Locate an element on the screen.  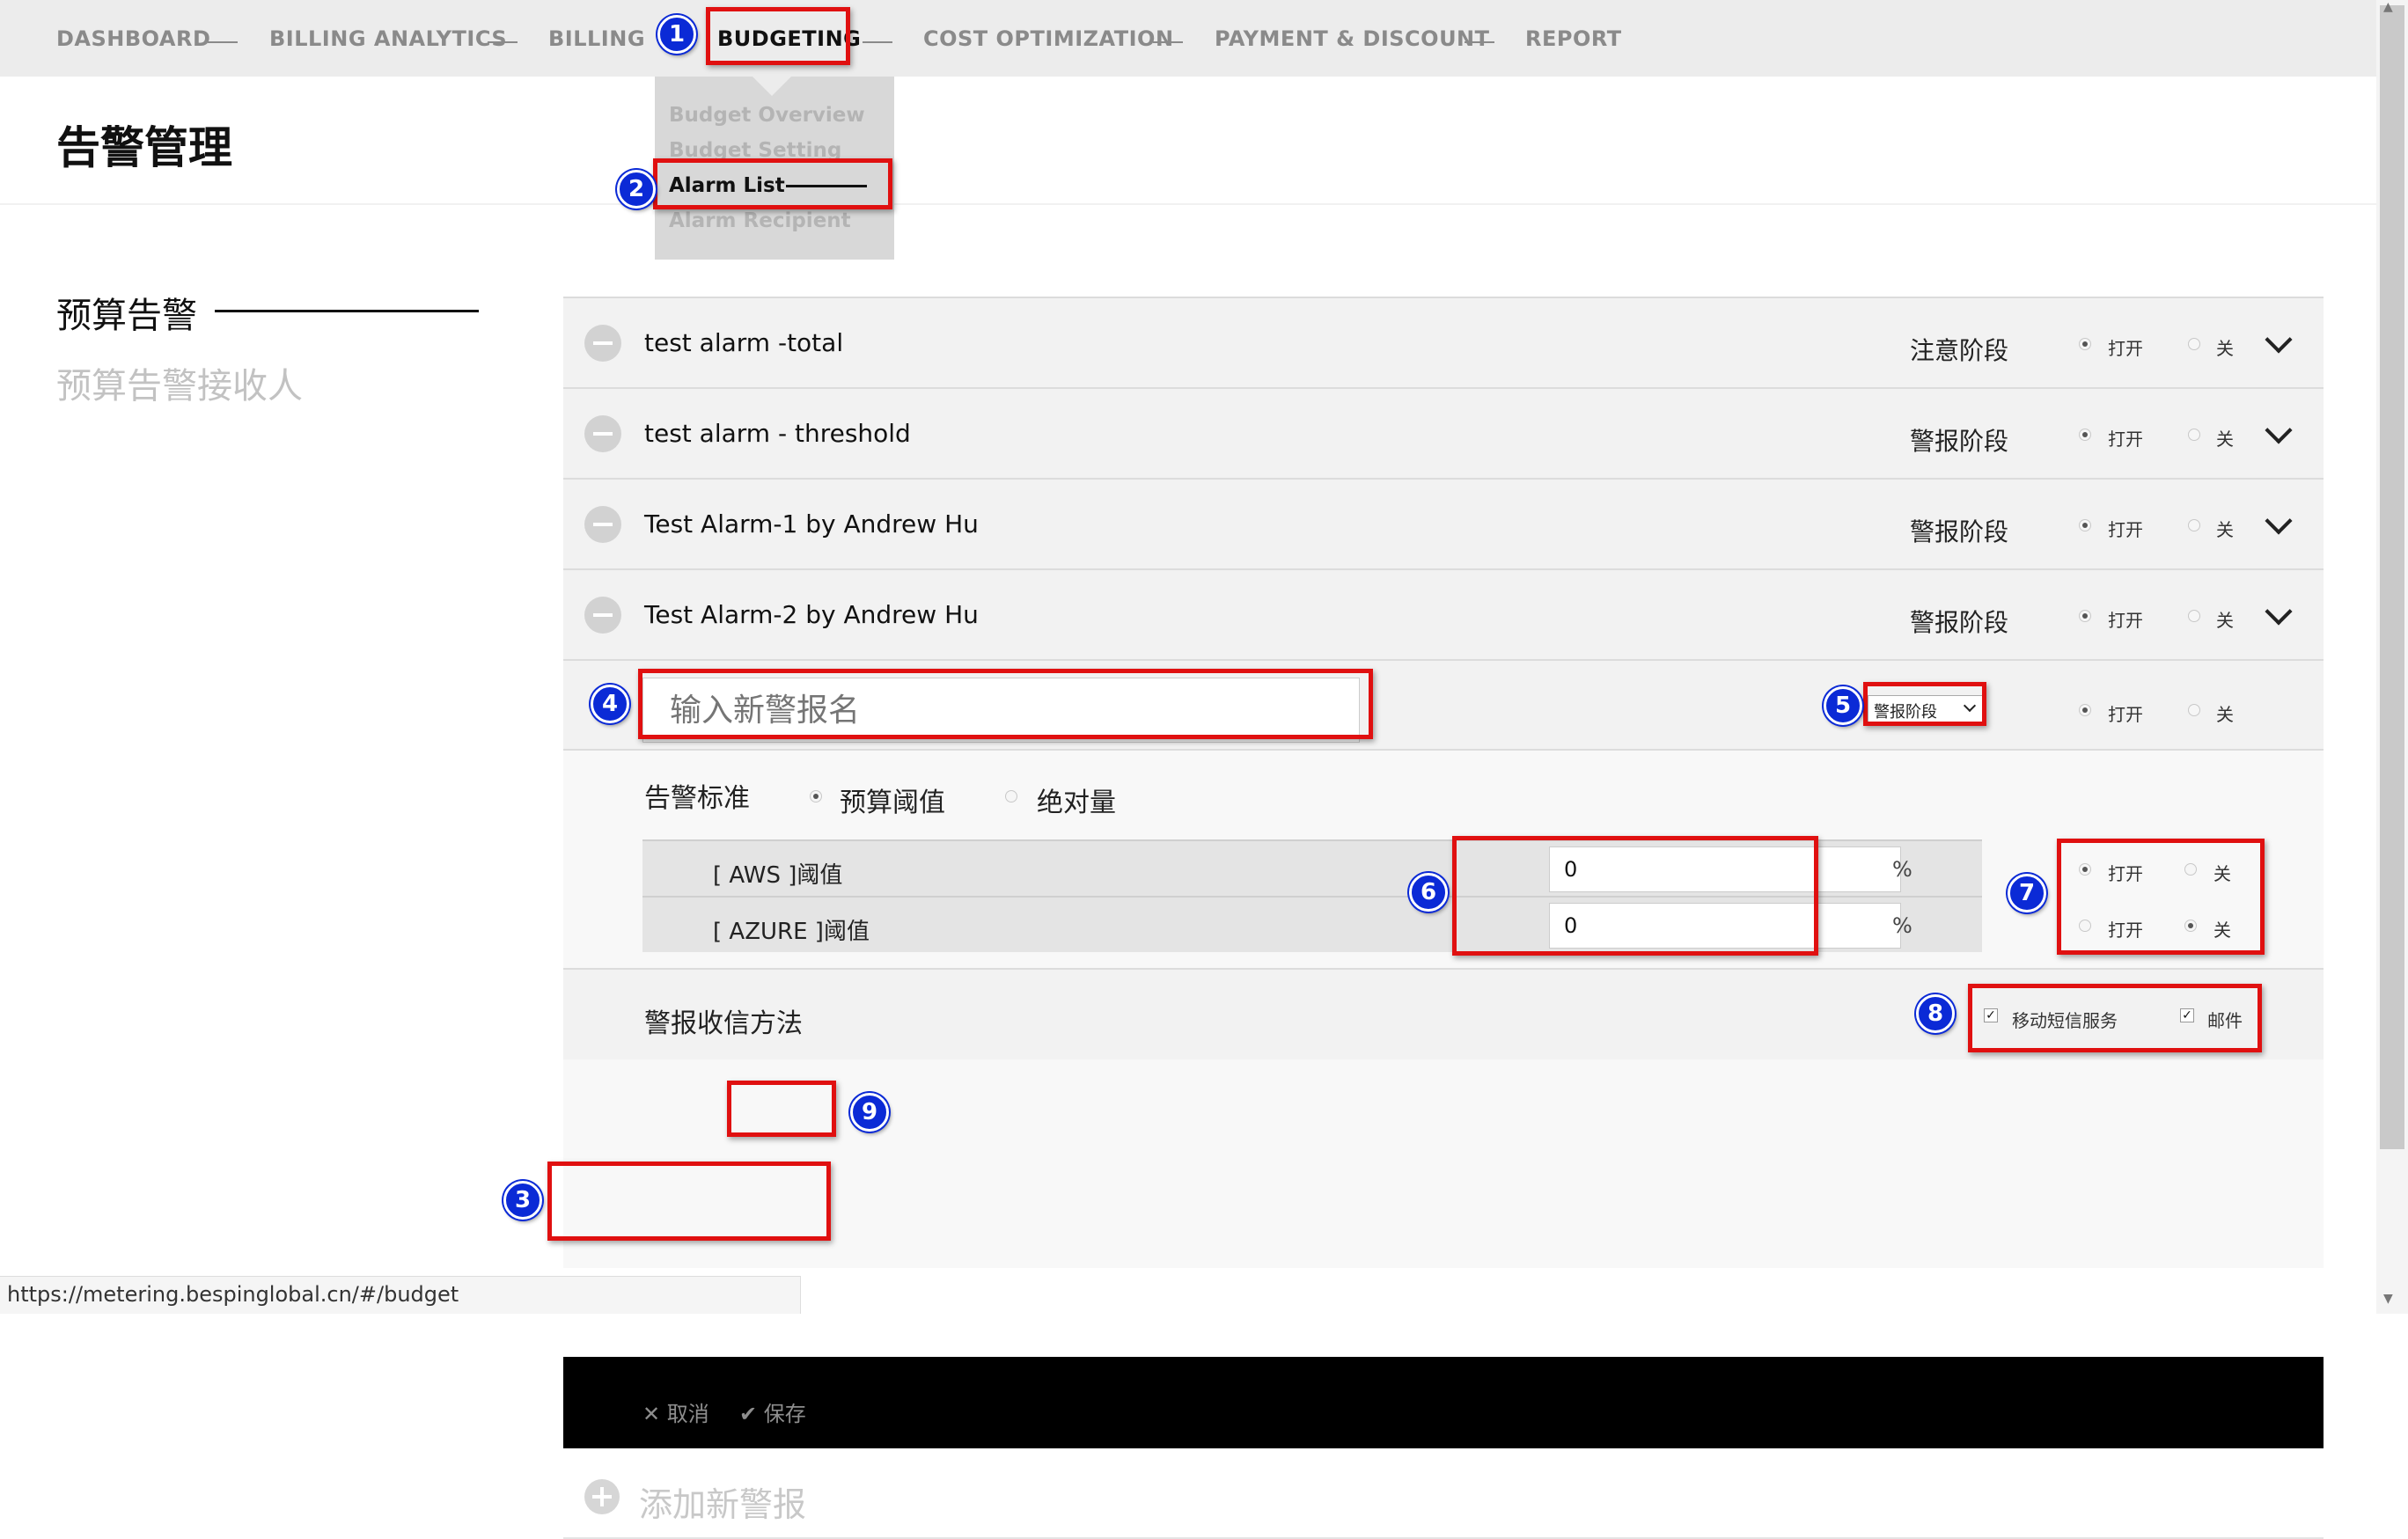
cancel-label: 取消 is located at coordinates (687, 1414).